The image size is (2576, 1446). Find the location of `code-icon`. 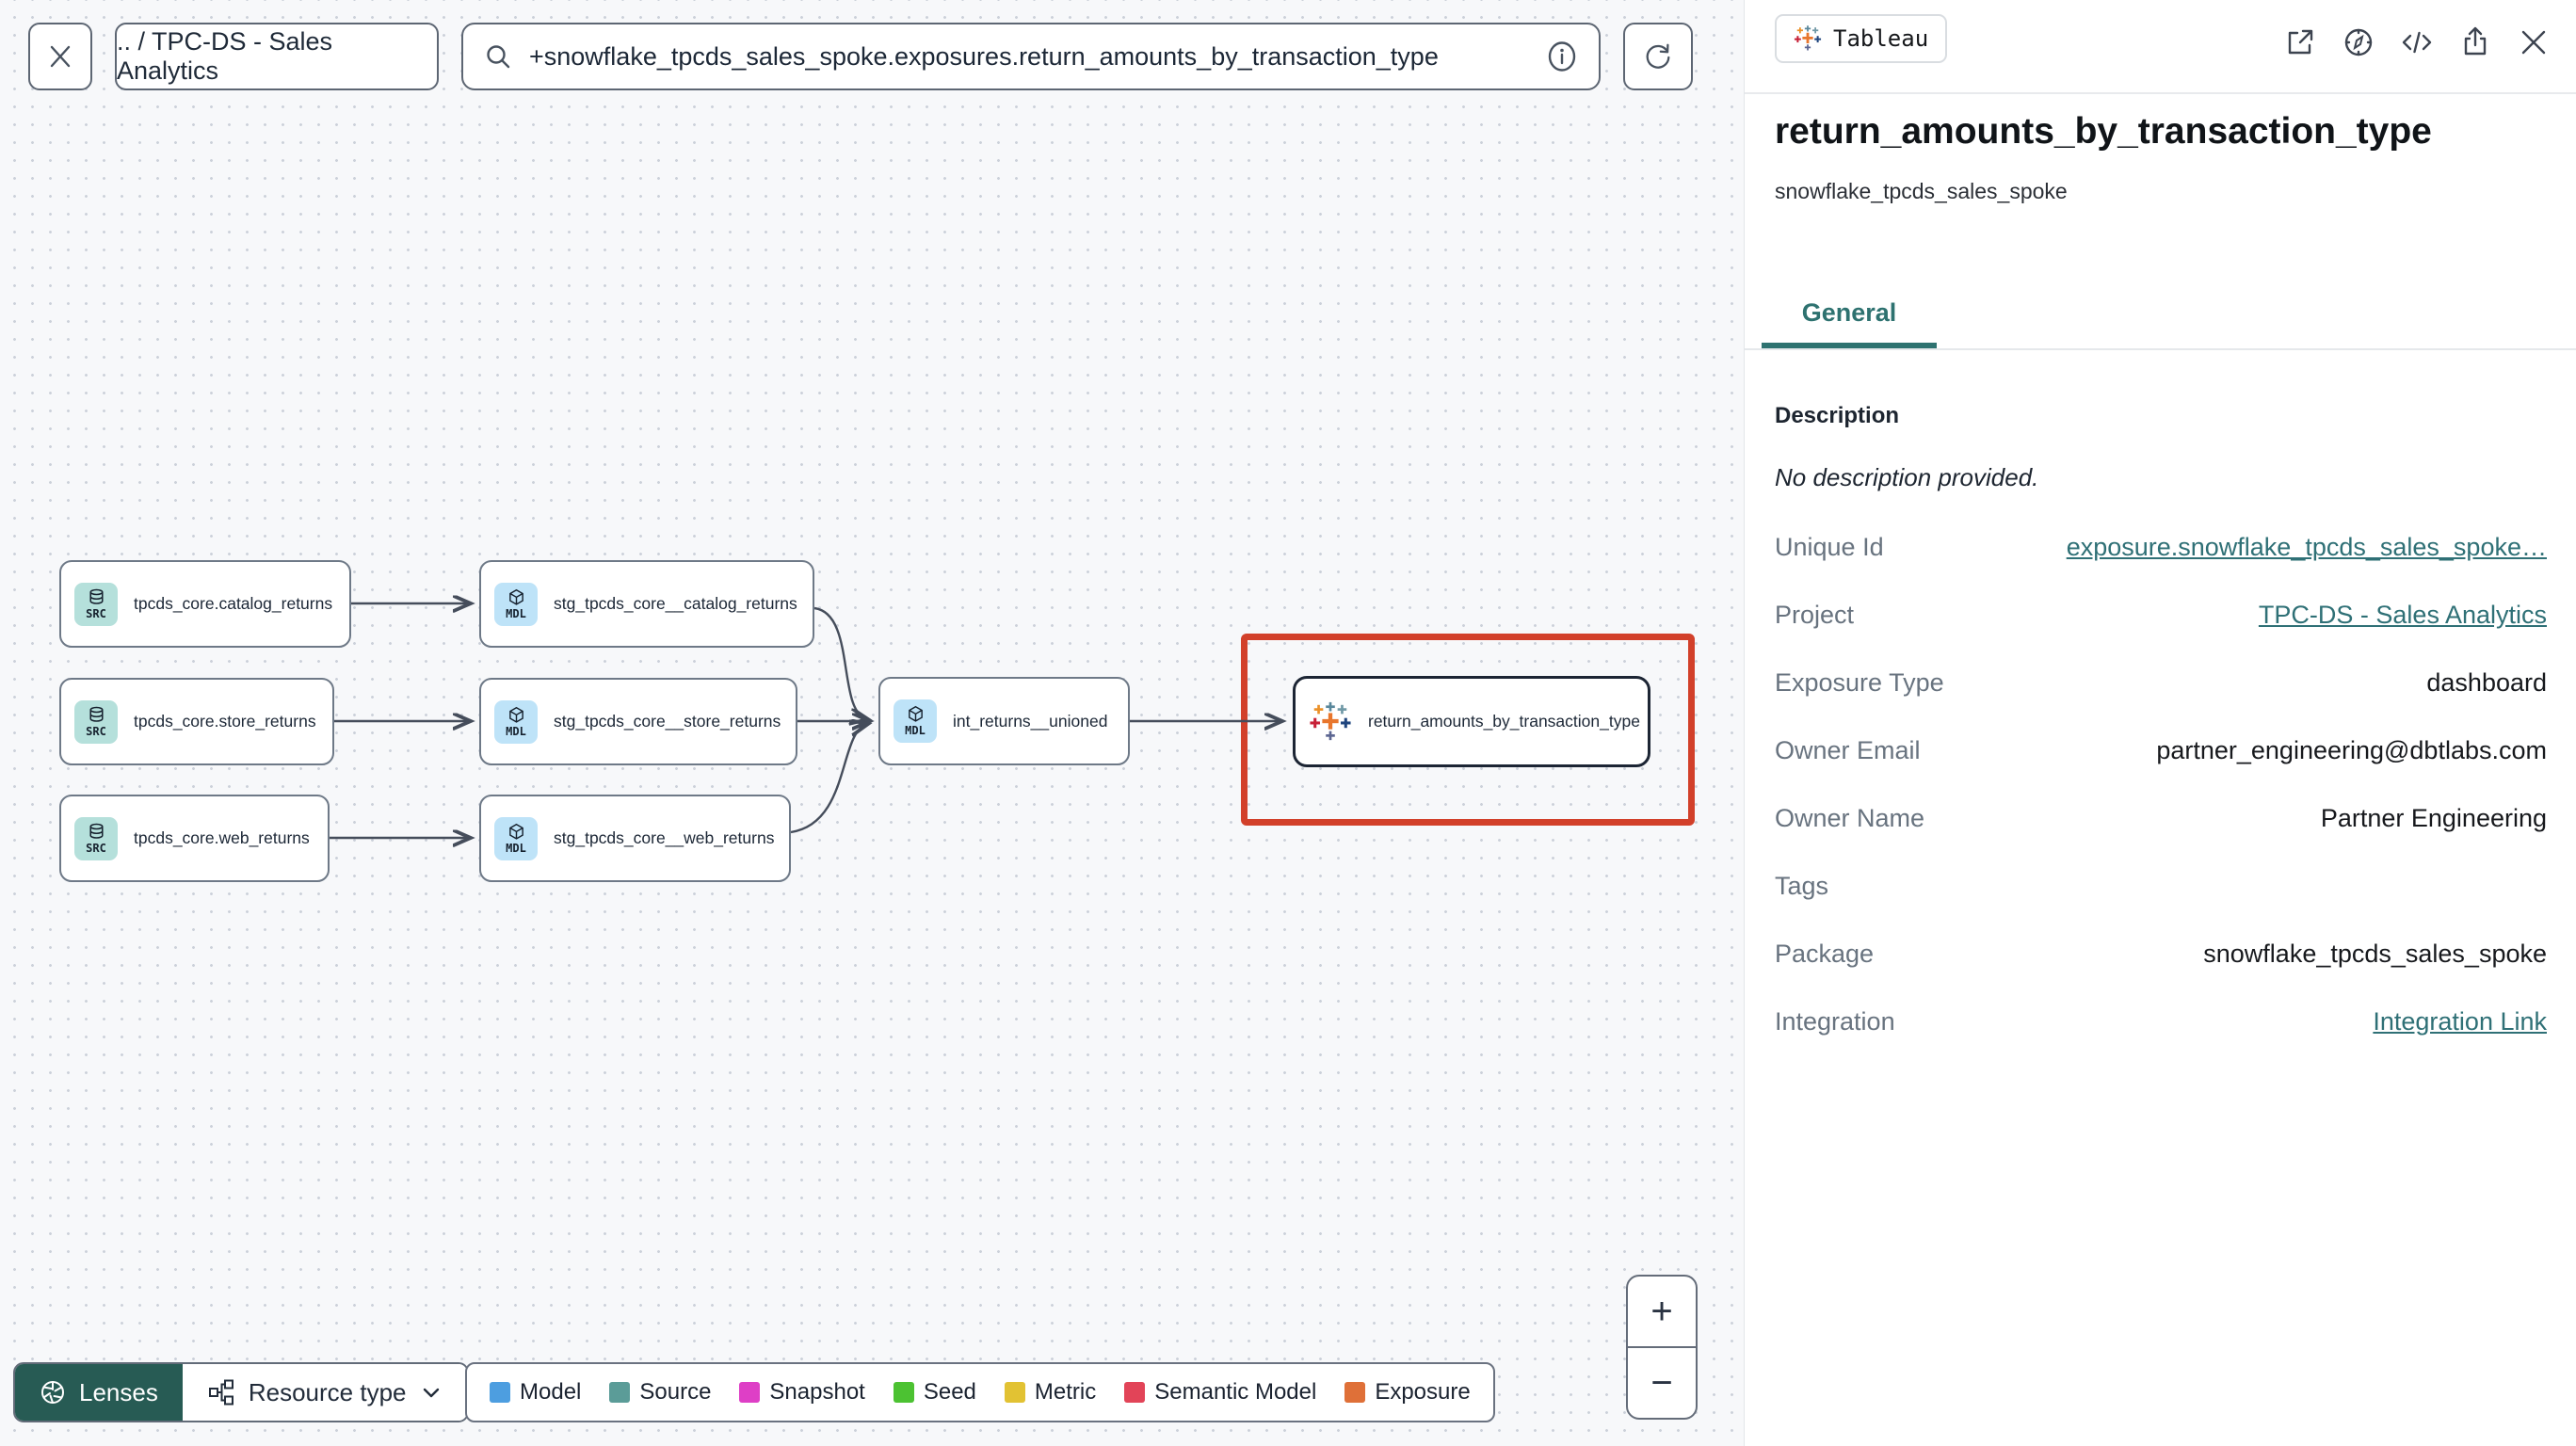

code-icon is located at coordinates (2417, 42).